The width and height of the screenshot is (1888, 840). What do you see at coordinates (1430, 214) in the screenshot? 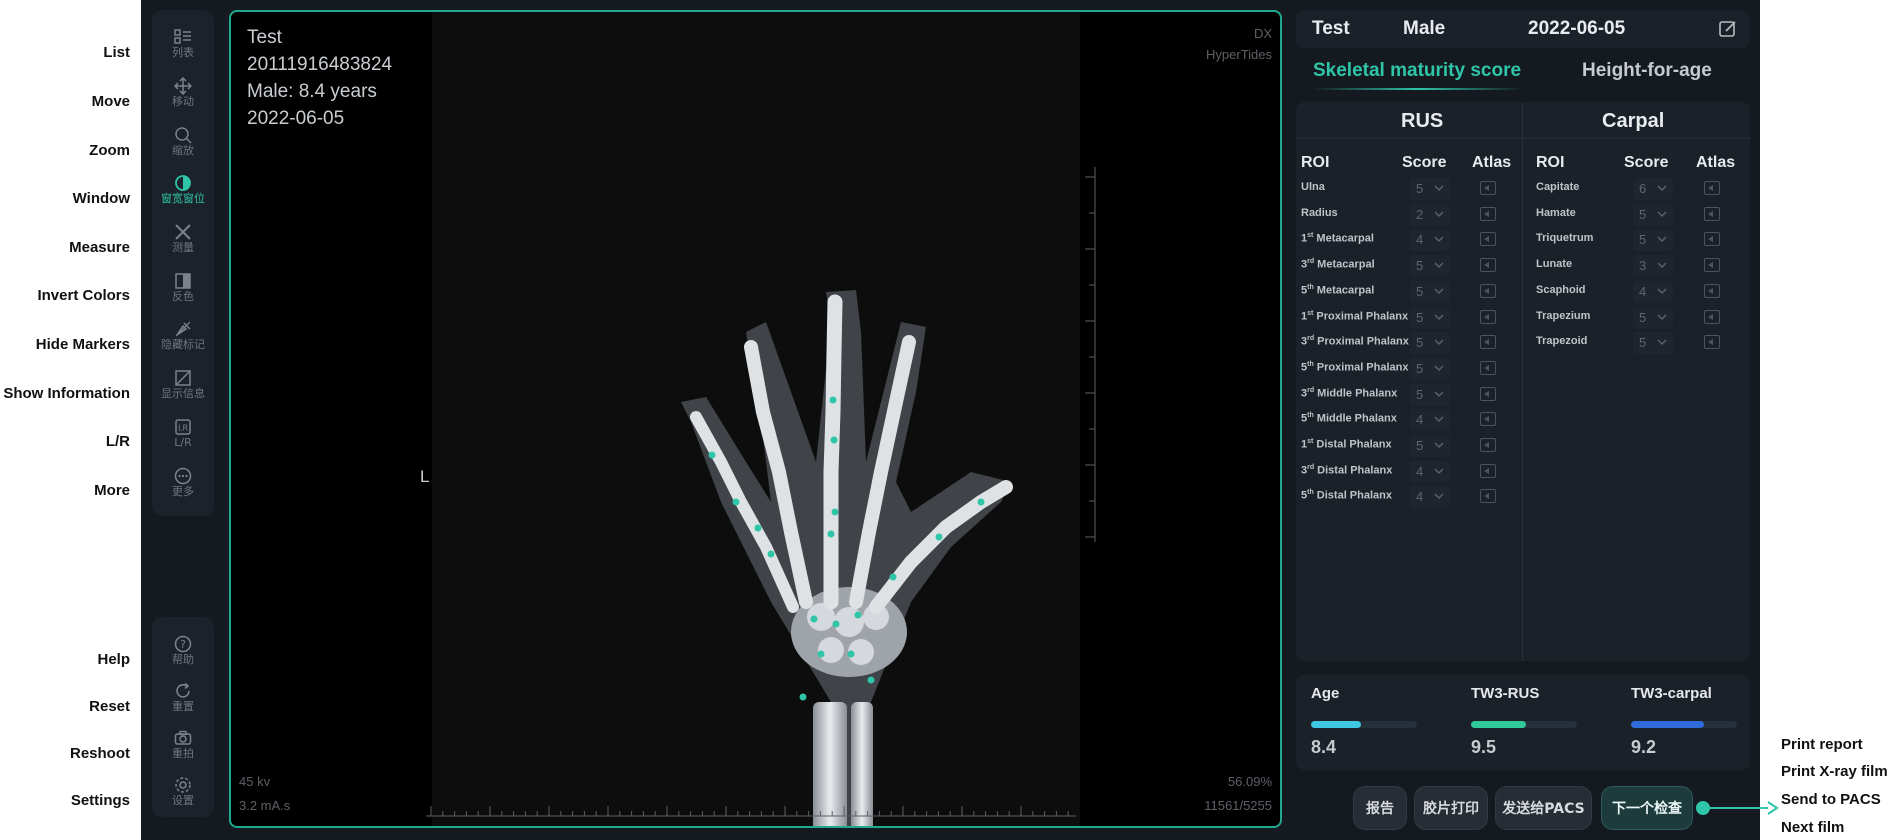
I see `rus-score-select: 2` at bounding box center [1430, 214].